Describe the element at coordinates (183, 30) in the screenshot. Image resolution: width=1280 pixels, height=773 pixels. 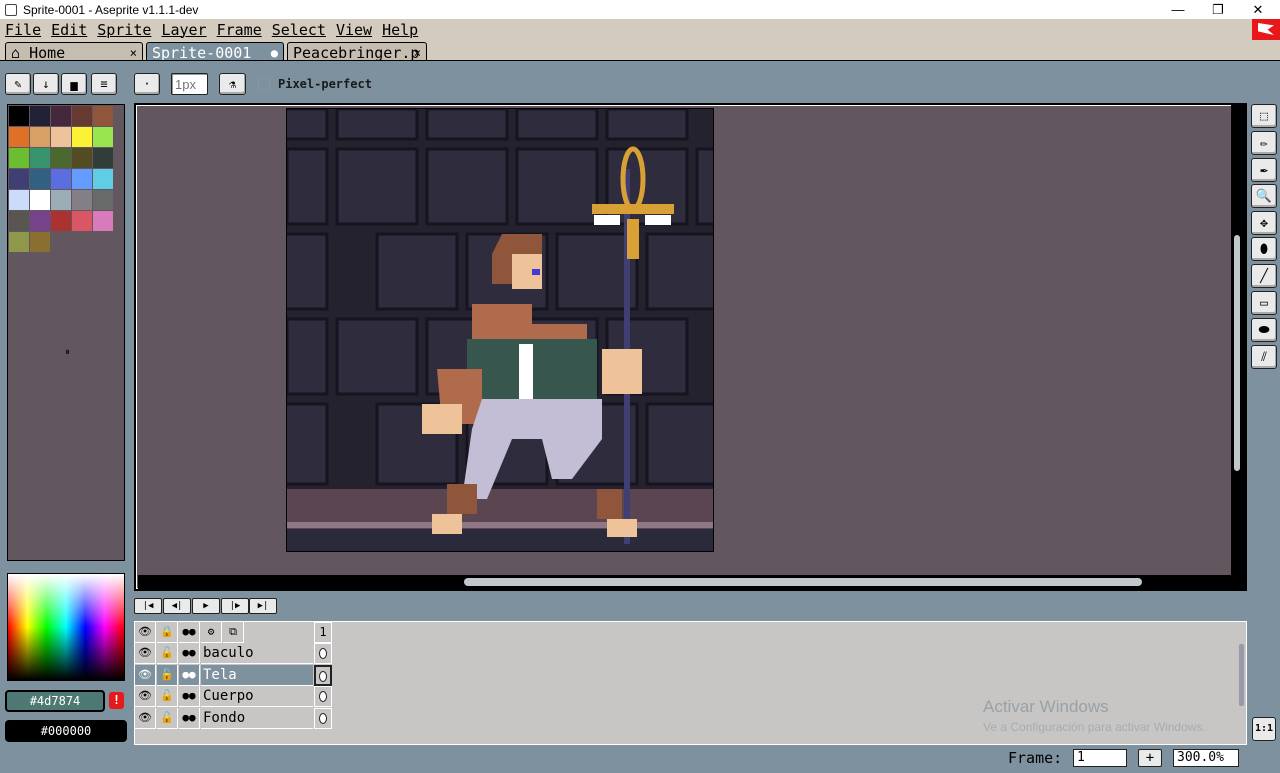
I see `menu-layer: Layer` at that location.